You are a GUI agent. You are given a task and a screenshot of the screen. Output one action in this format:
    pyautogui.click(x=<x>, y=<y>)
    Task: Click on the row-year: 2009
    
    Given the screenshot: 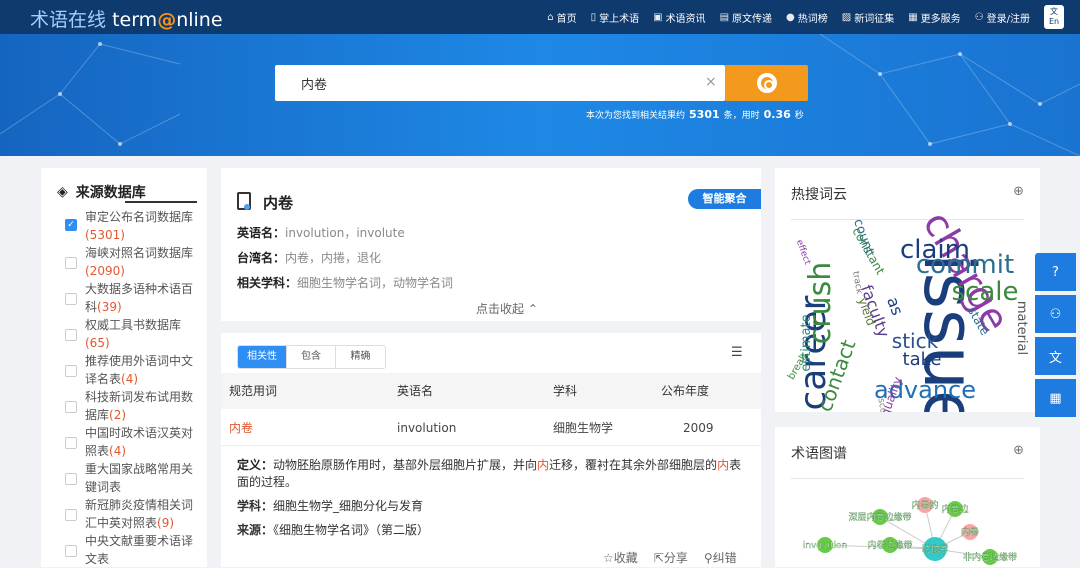 What is the action you would take?
    pyautogui.click(x=698, y=428)
    